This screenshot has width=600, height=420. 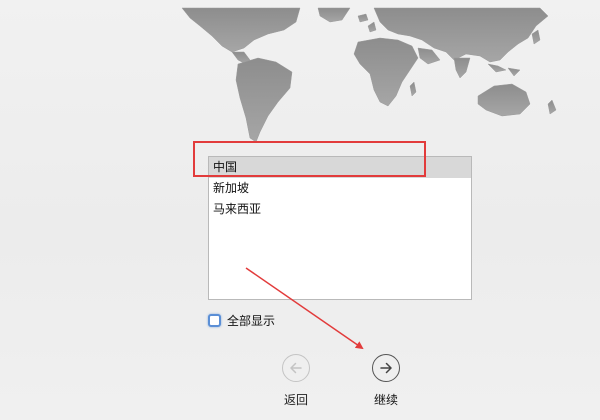 I want to click on list-item-singapore: 新加坡, so click(x=340, y=188).